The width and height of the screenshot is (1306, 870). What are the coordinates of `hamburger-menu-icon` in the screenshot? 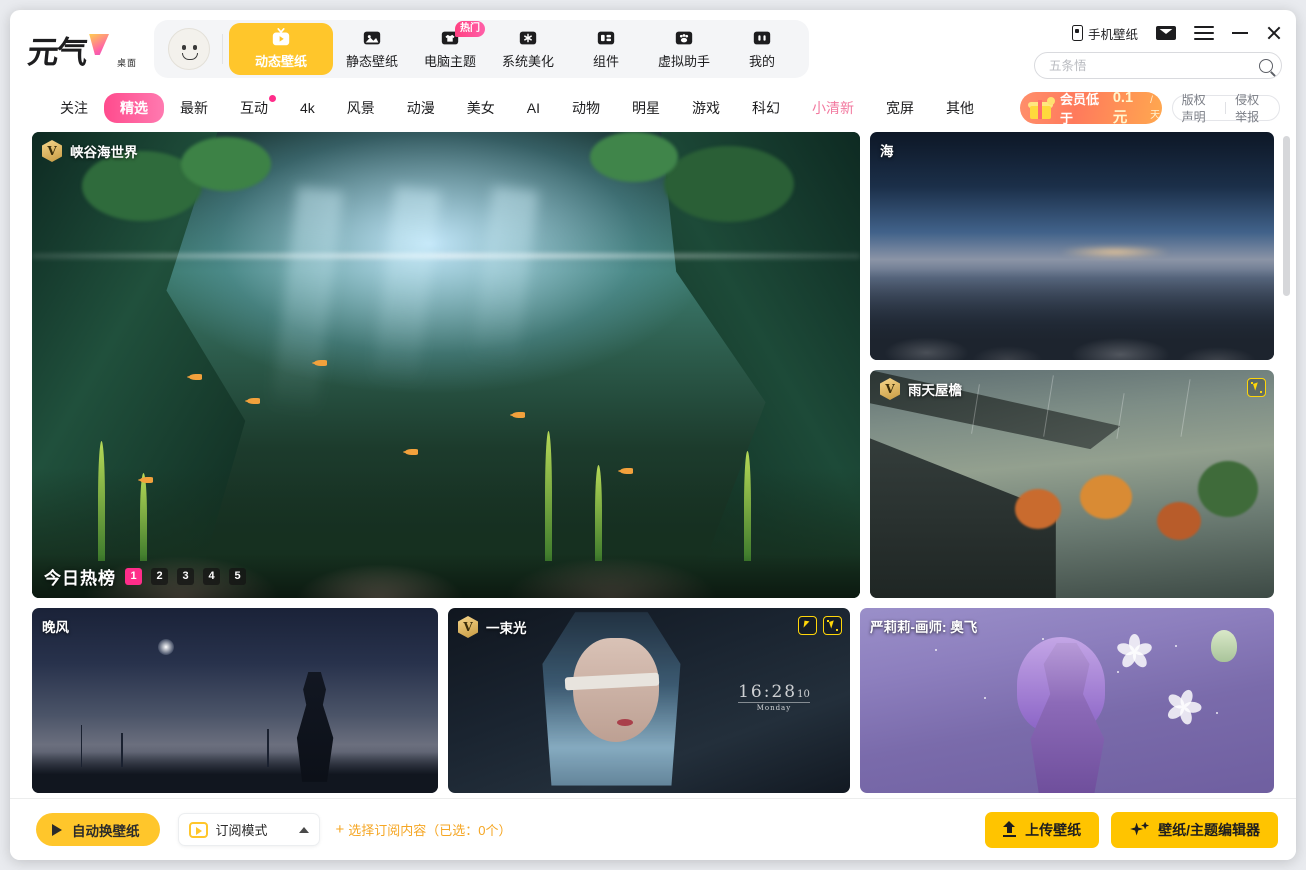 It's located at (1204, 33).